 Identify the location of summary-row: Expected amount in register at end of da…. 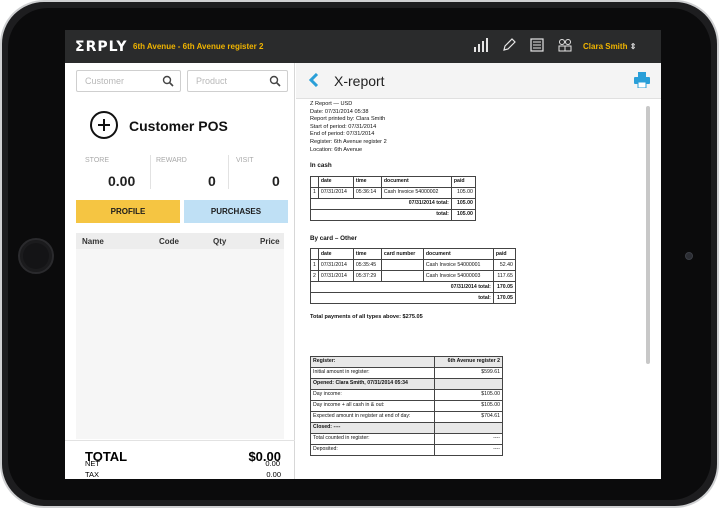
(406, 416).